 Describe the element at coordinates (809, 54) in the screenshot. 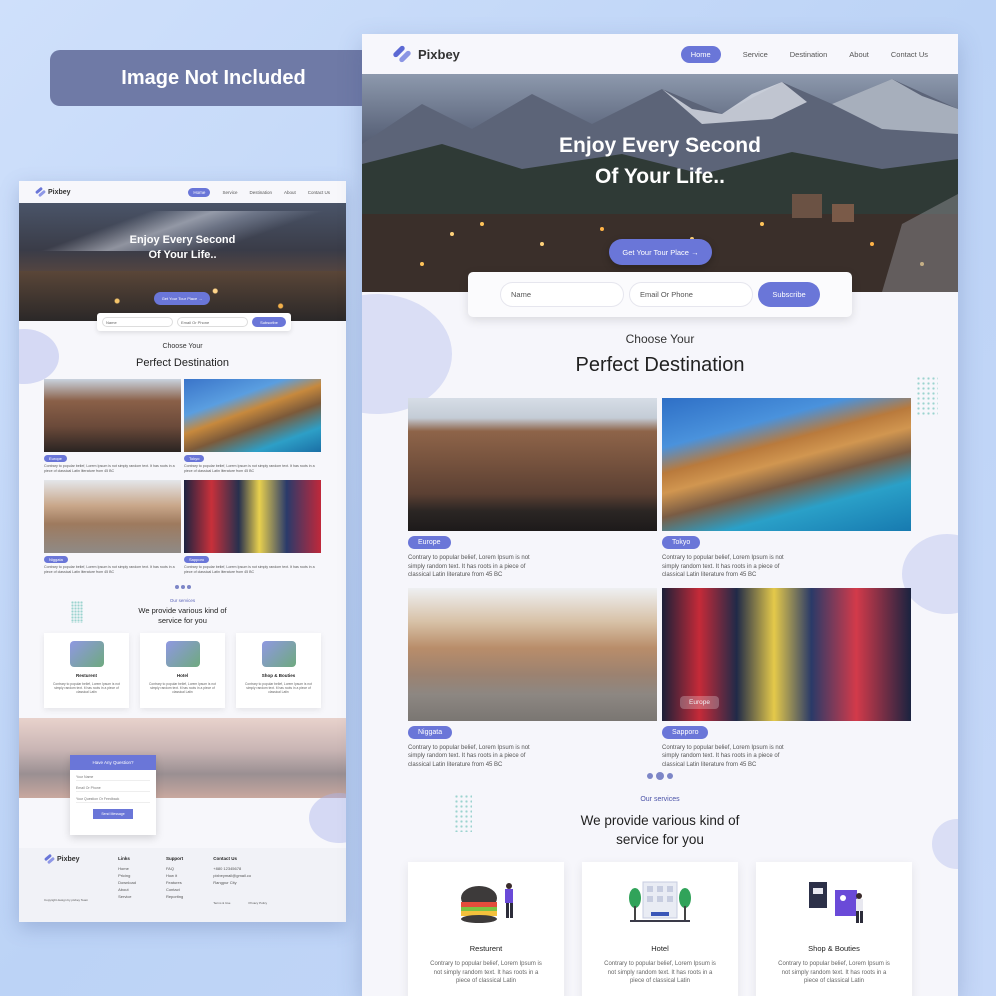

I see `nav-destination: Destination` at that location.